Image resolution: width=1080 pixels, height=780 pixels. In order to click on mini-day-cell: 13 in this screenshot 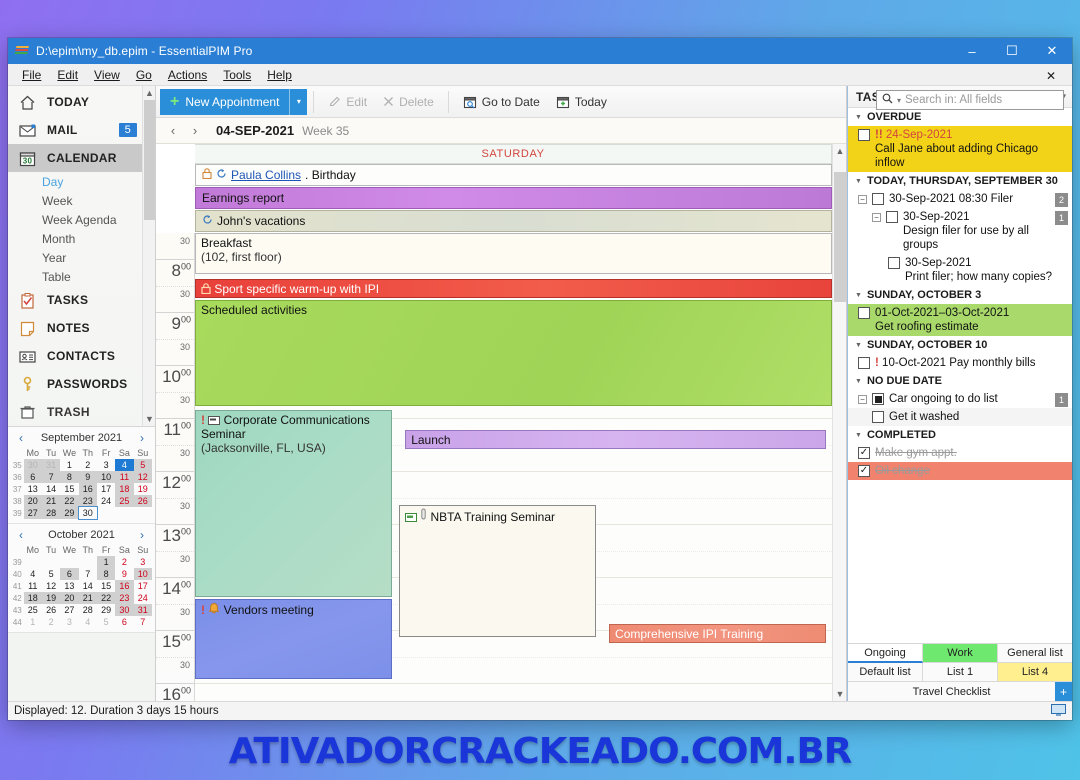, I will do `click(69, 586)`.